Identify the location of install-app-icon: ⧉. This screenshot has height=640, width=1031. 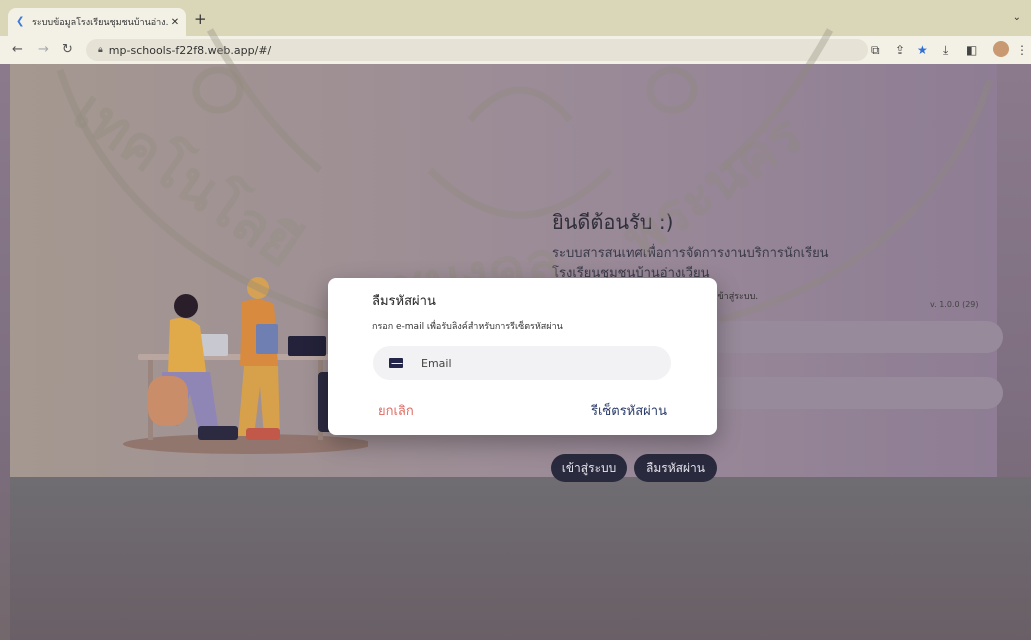
(875, 50).